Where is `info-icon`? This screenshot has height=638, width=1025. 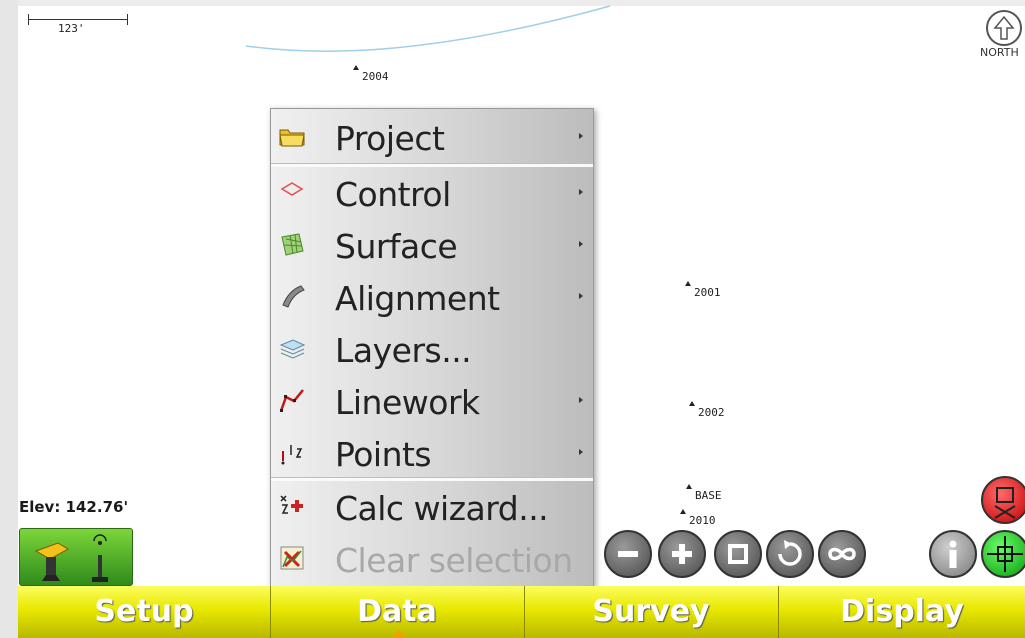 info-icon is located at coordinates (953, 554).